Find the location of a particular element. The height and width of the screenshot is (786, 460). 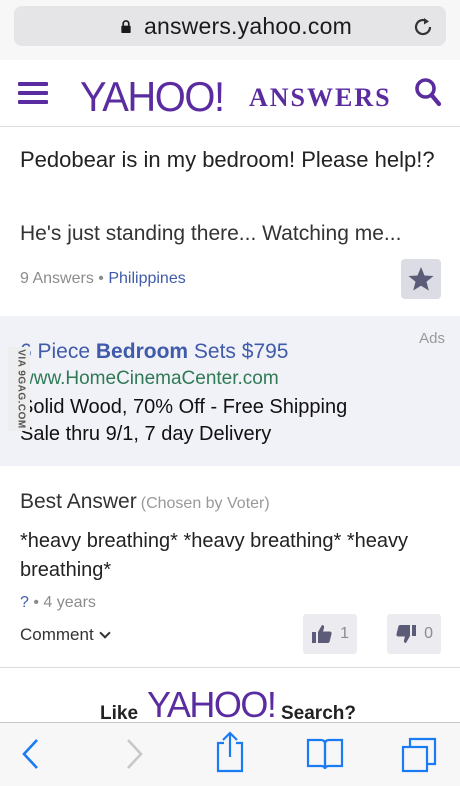

answer-author: ? is located at coordinates (24, 602).